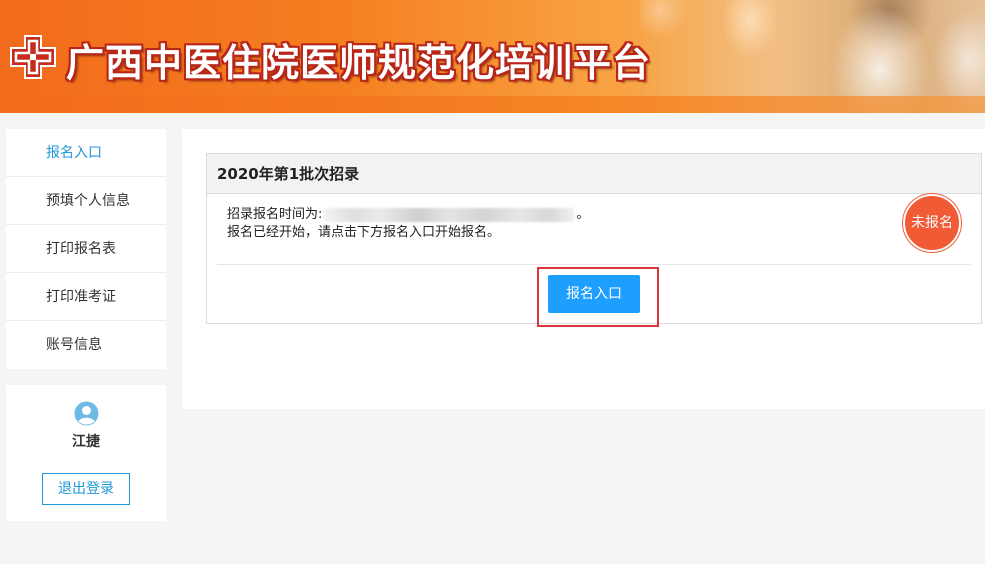 The height and width of the screenshot is (564, 985). I want to click on status-badge: 未报名, so click(932, 223).